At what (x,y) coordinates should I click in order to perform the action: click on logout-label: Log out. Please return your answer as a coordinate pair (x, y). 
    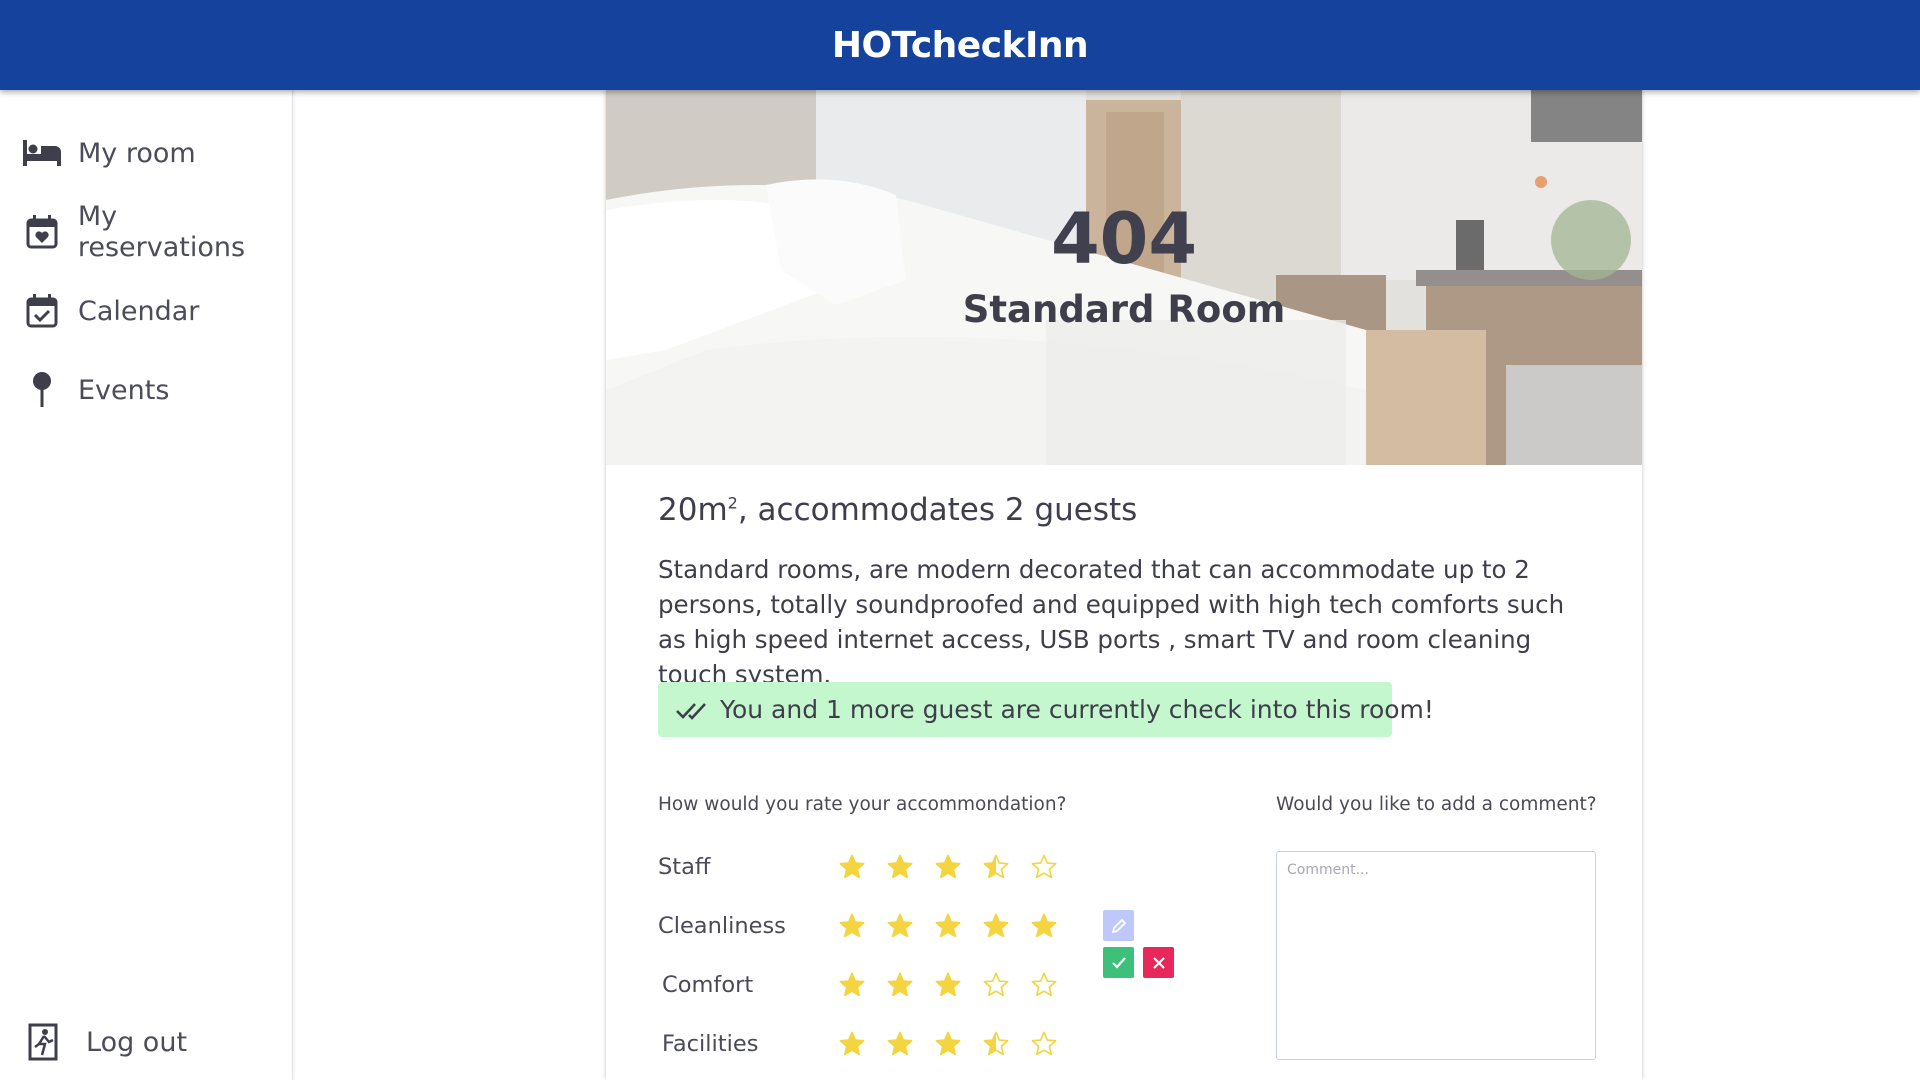
    Looking at the image, I should click on (137, 1042).